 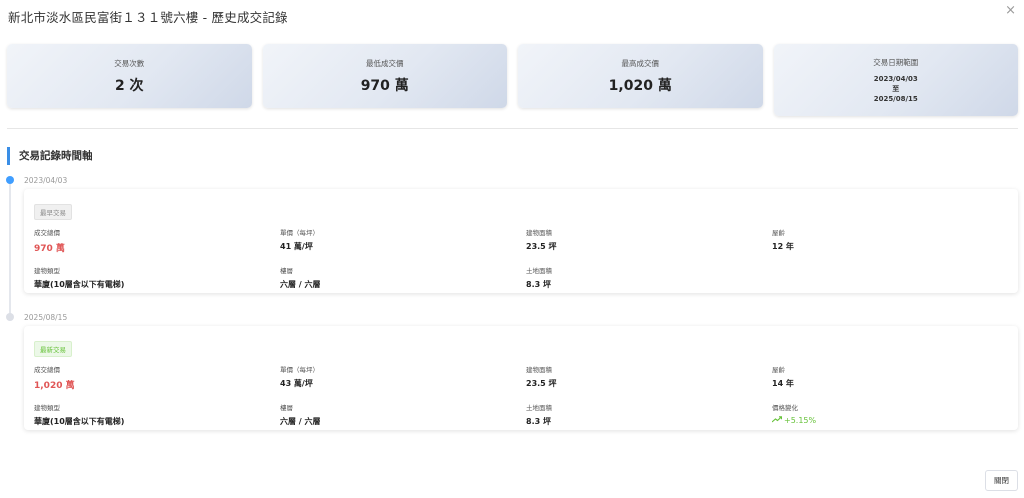 I want to click on date-range-separator: 至, so click(x=896, y=88).